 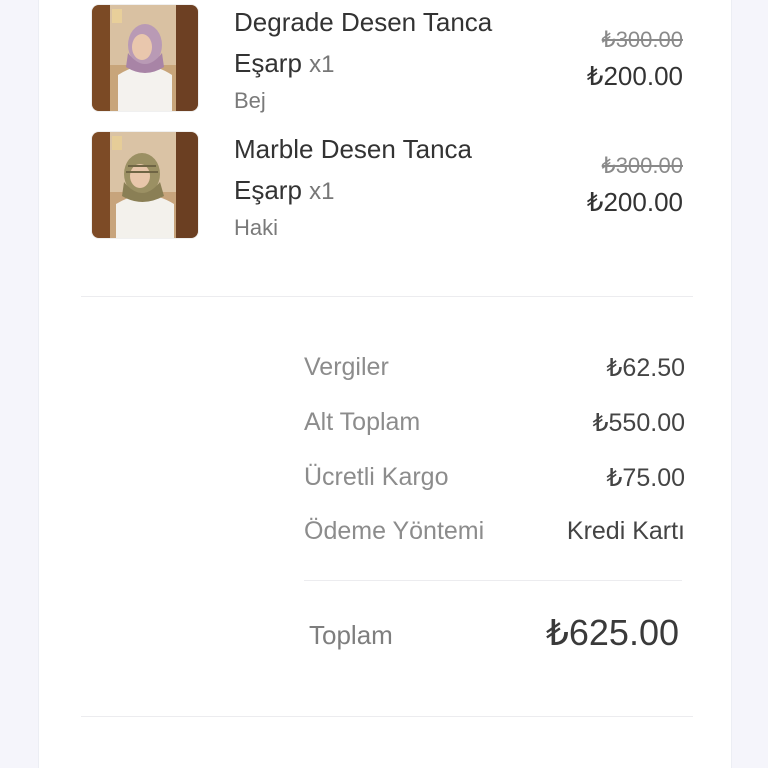 I want to click on shipping-value: ₺75.00, so click(x=645, y=478).